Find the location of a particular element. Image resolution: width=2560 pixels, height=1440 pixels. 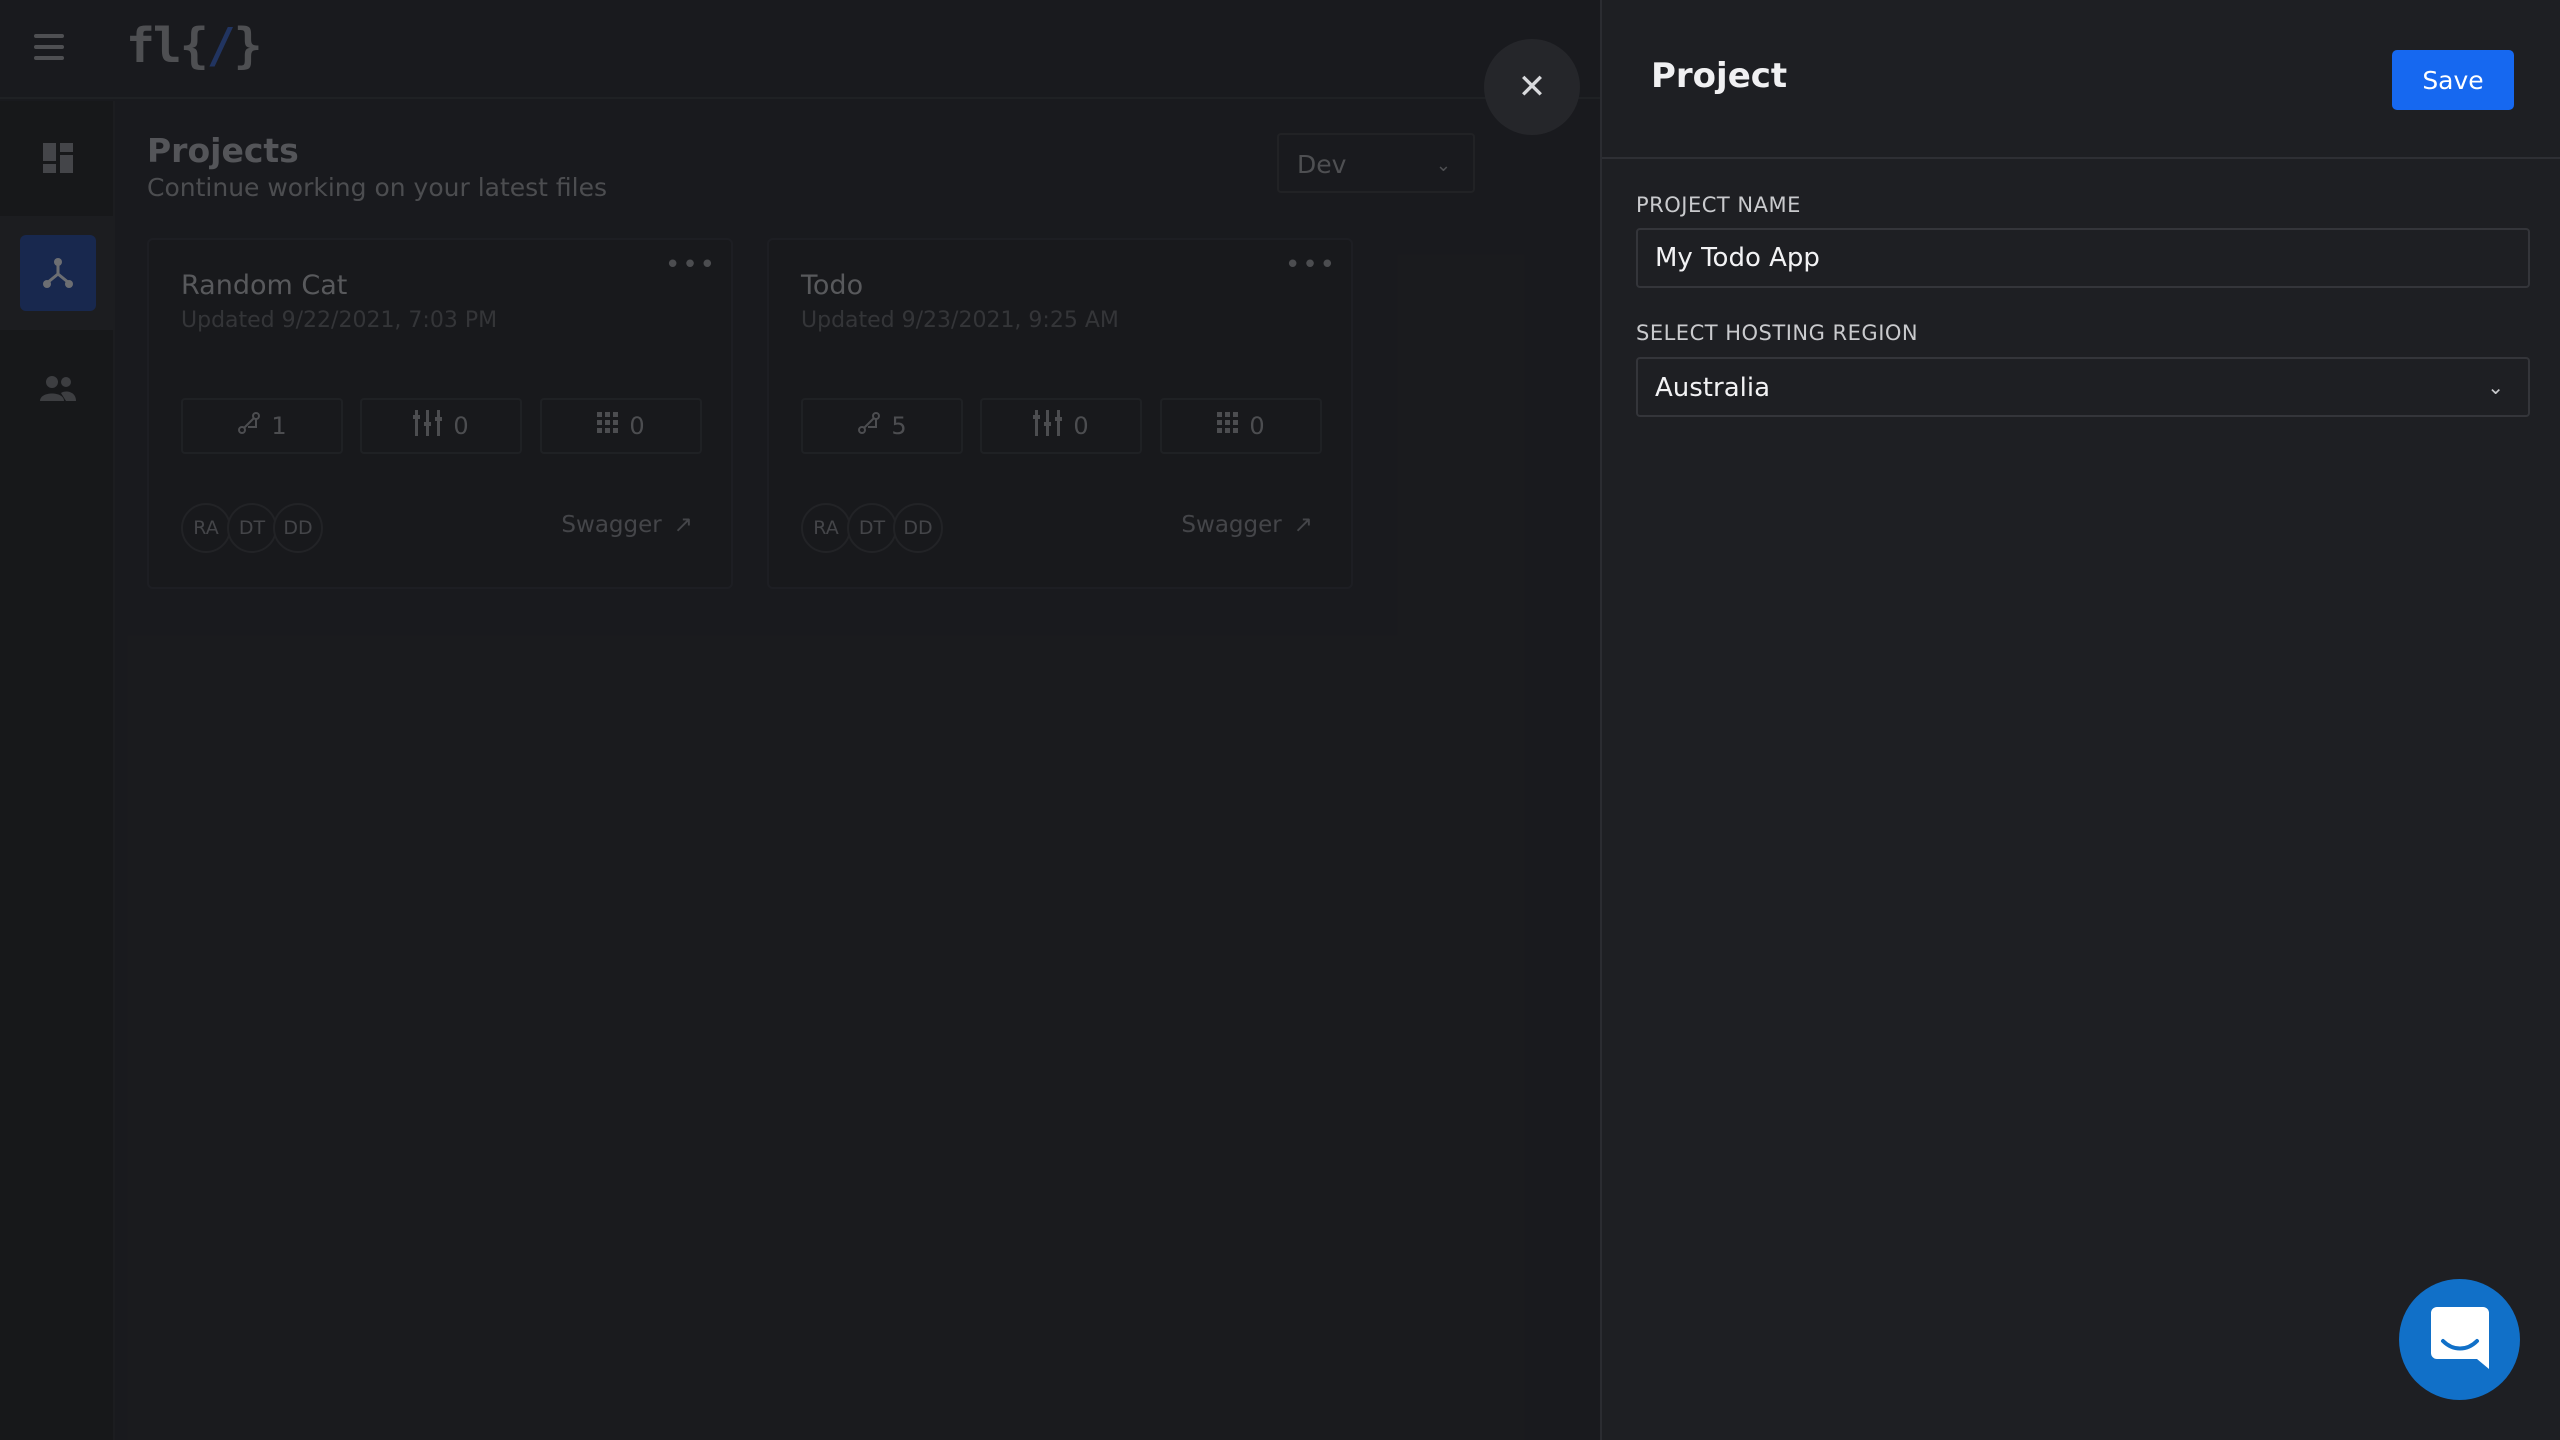

hosting-region-select: Australia ⌄ is located at coordinates (2083, 387).